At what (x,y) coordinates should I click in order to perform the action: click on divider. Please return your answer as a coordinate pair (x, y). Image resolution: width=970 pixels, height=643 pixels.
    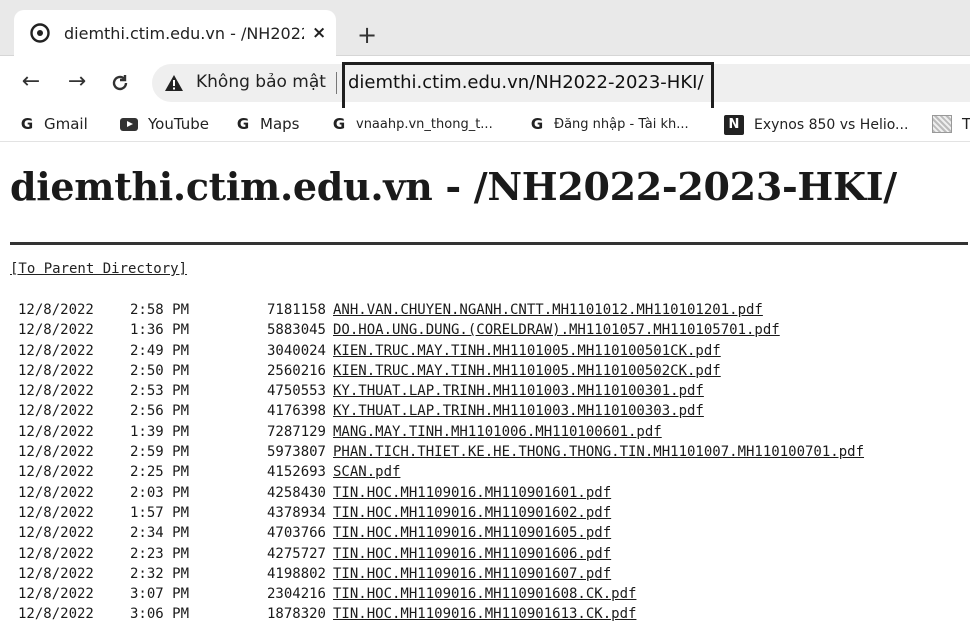
    Looking at the image, I should click on (336, 83).